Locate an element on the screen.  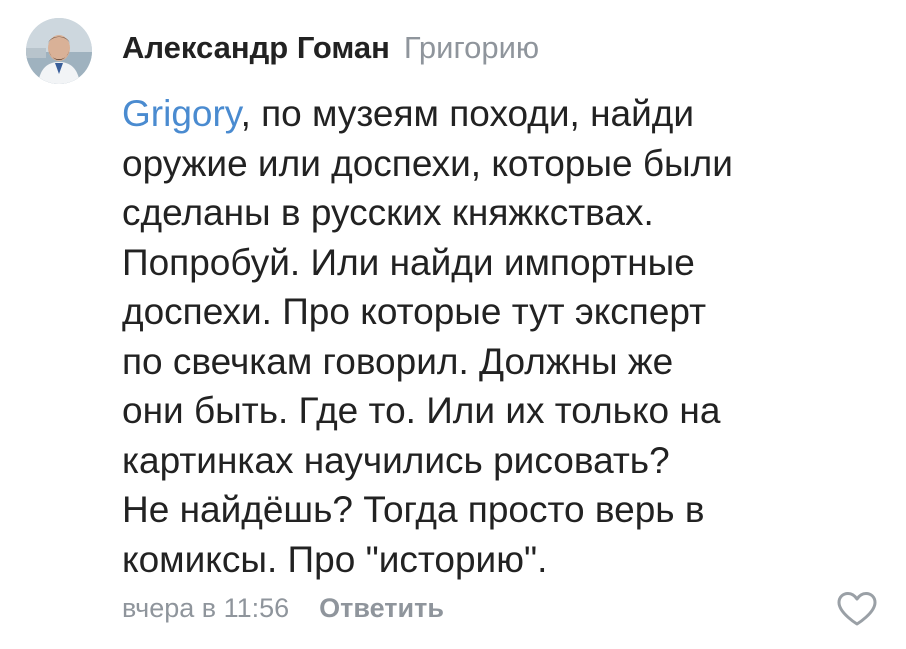
comment-line: по свечкам говорил. Должны же is located at coordinates (398, 361).